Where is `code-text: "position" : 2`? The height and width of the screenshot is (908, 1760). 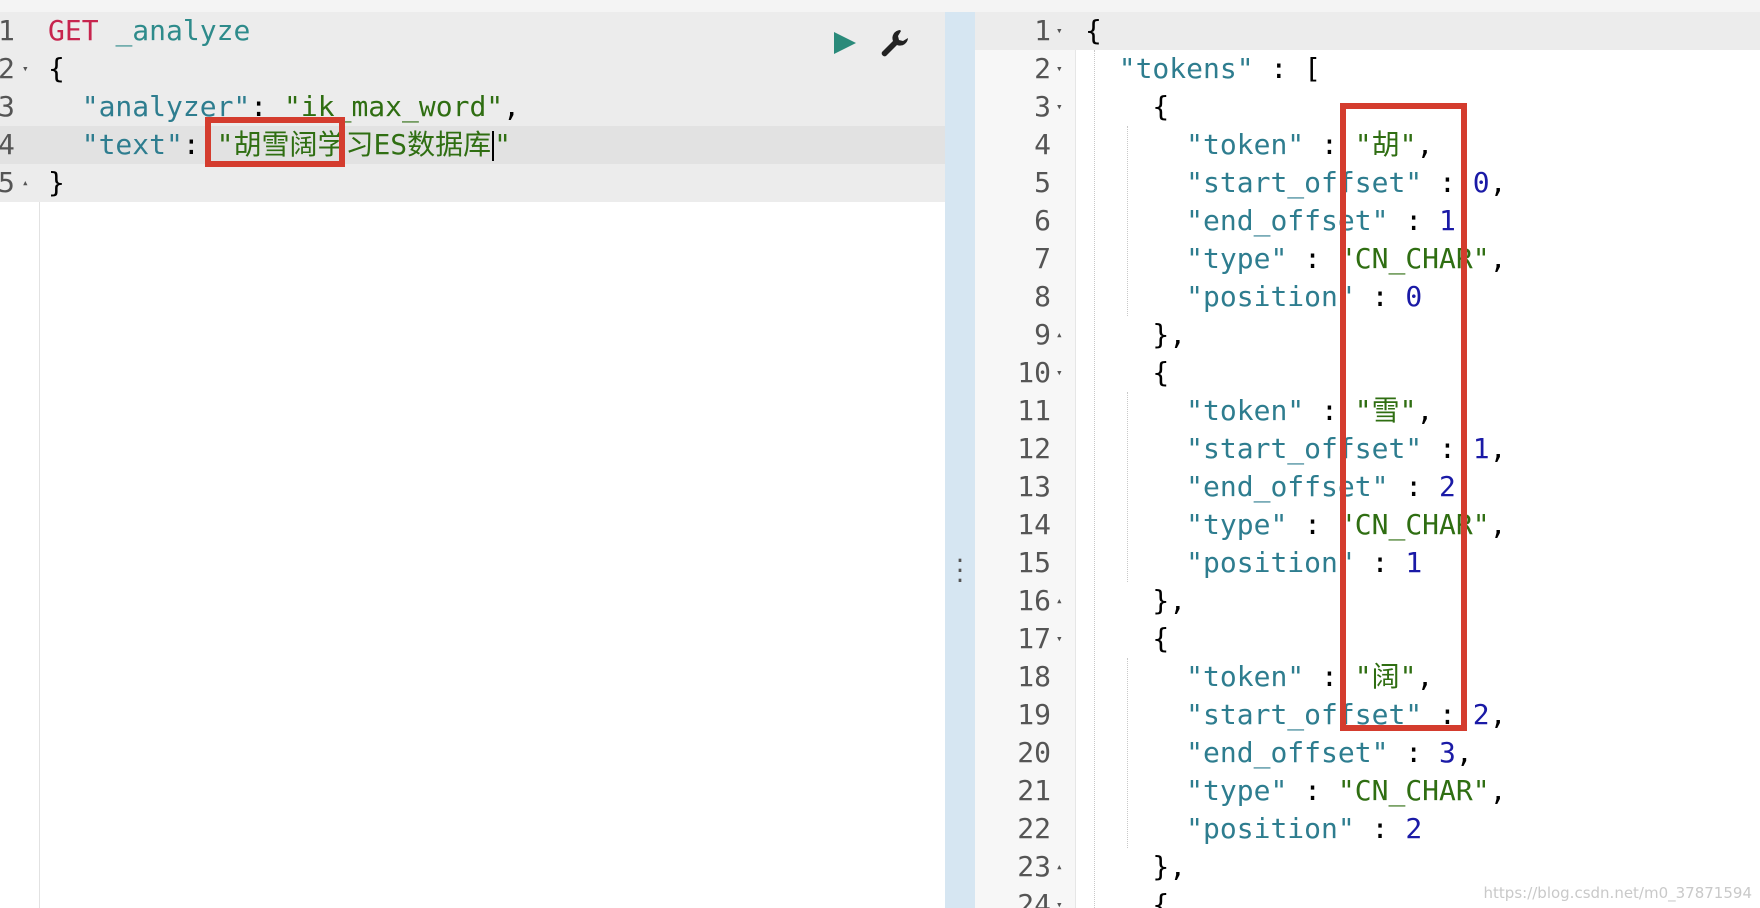
code-text: "position" : 2 is located at coordinates (1253, 829).